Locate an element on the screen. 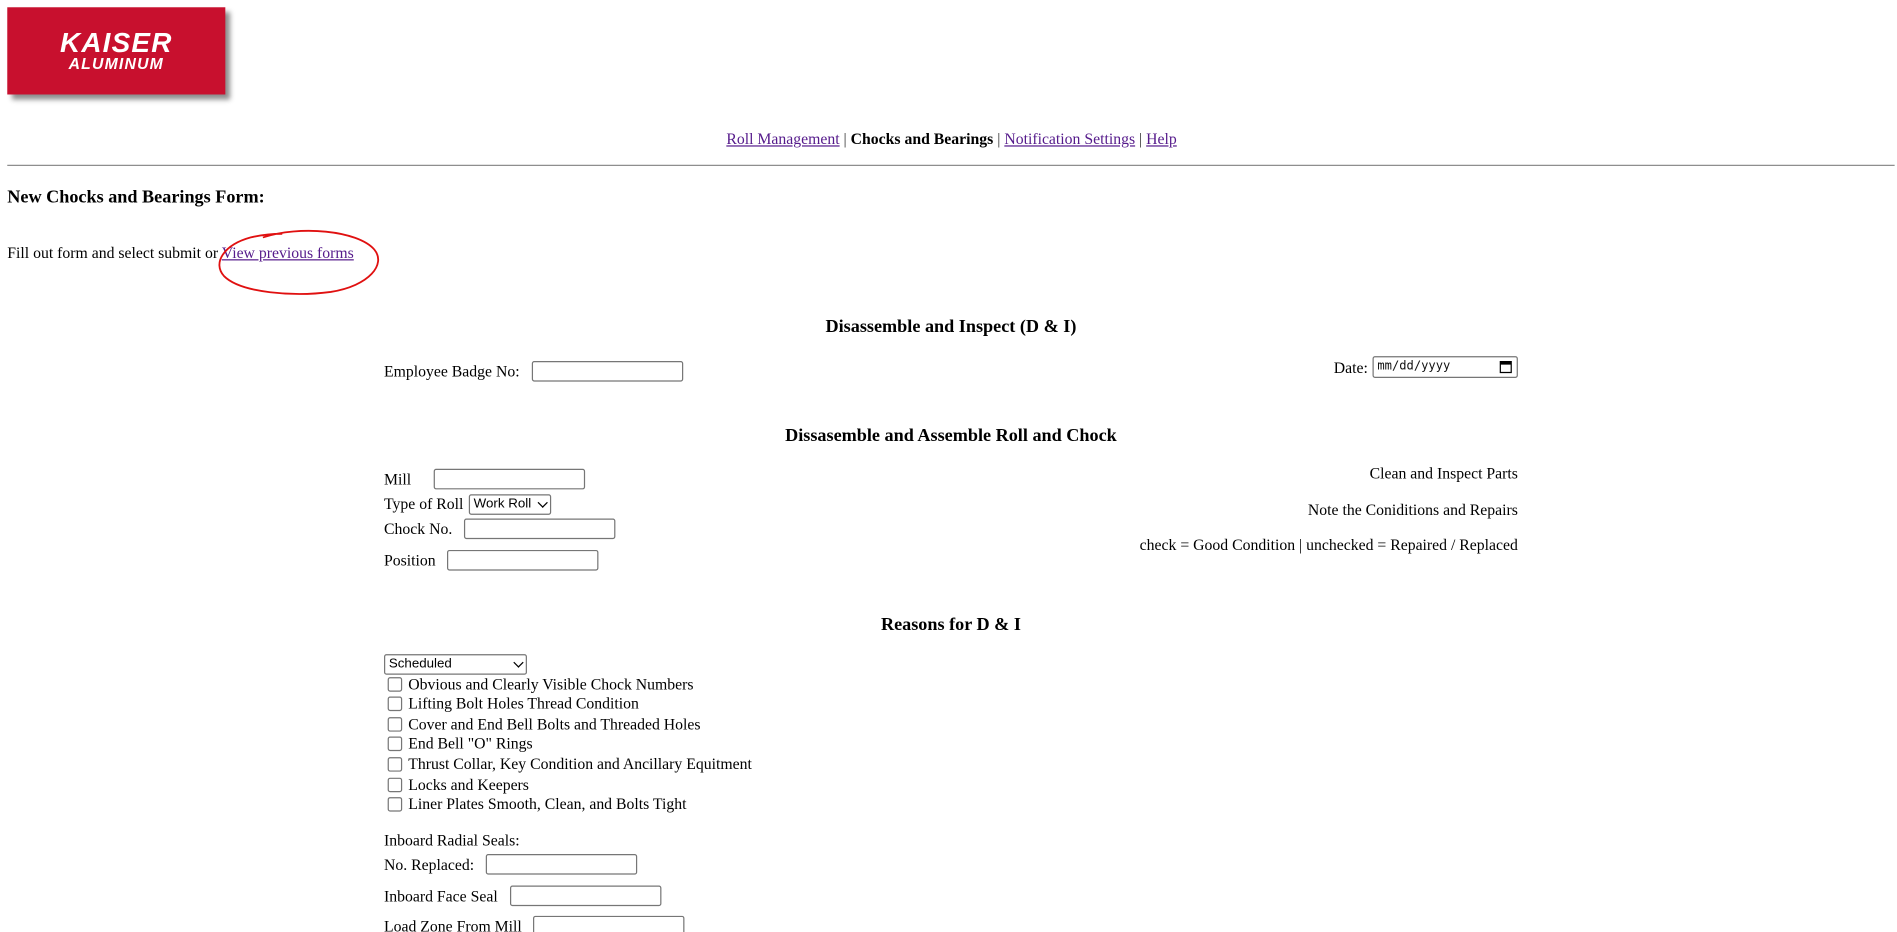  date-input: mm/dd/yyyy is located at coordinates (1445, 367).